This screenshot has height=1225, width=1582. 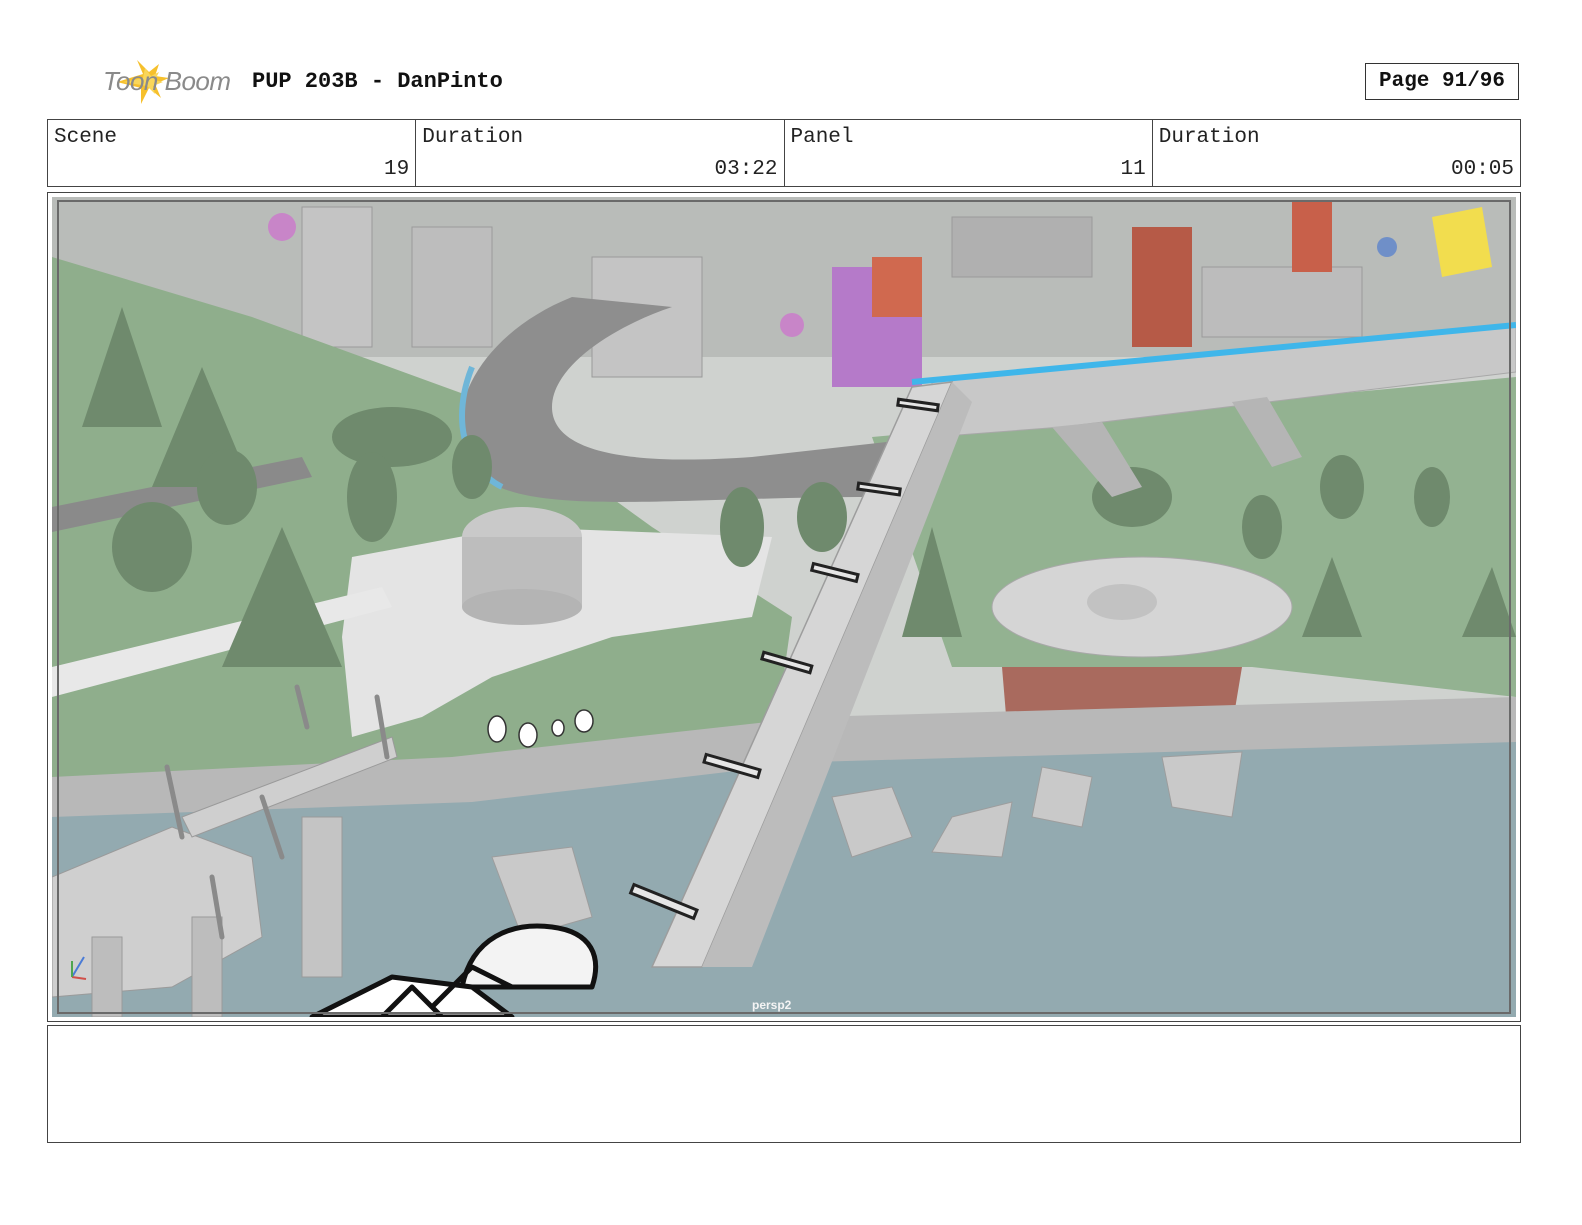 I want to click on scene-label: Scene, so click(x=86, y=137).